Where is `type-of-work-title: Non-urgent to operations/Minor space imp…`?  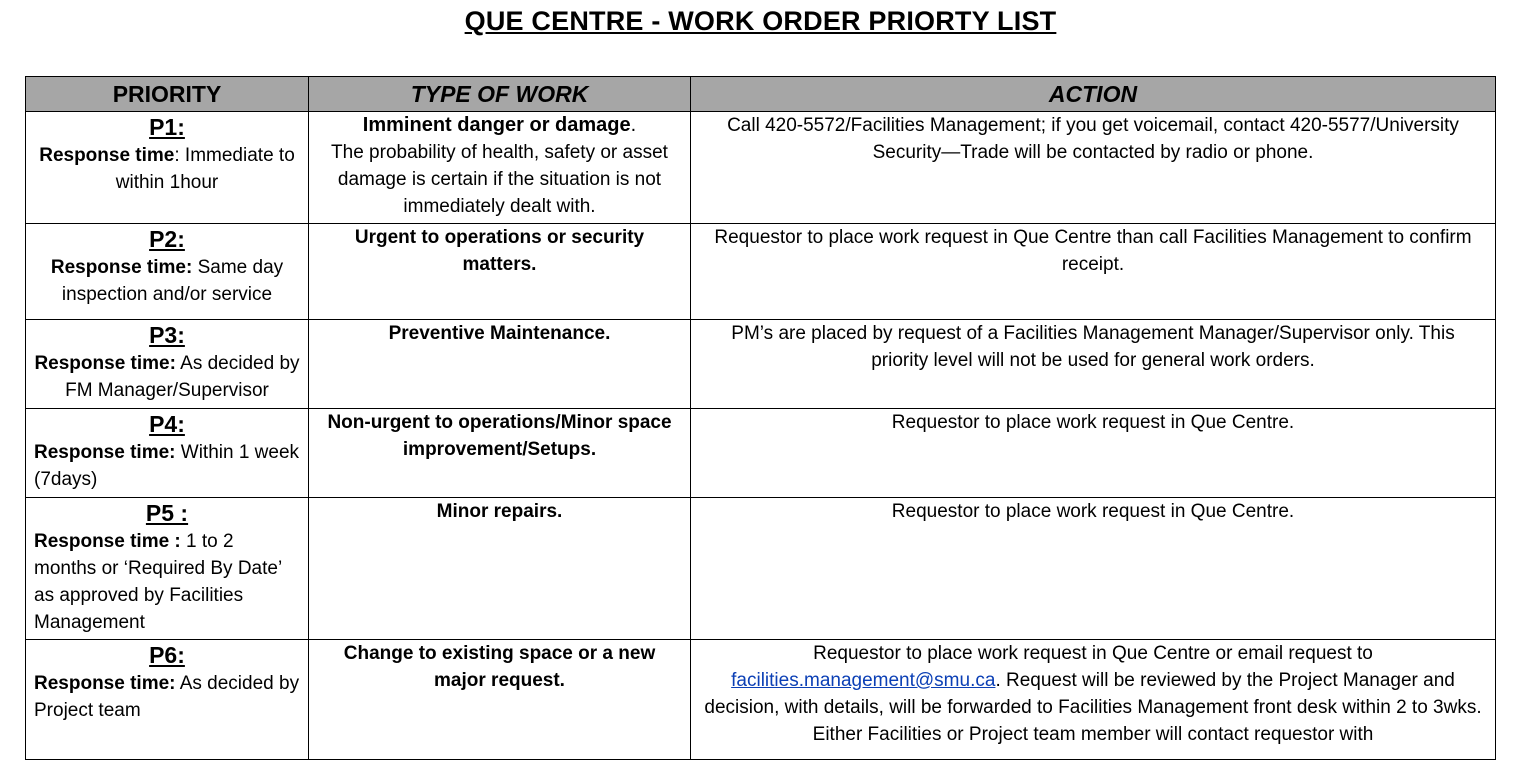 type-of-work-title: Non-urgent to operations/Minor space imp… is located at coordinates (499, 436).